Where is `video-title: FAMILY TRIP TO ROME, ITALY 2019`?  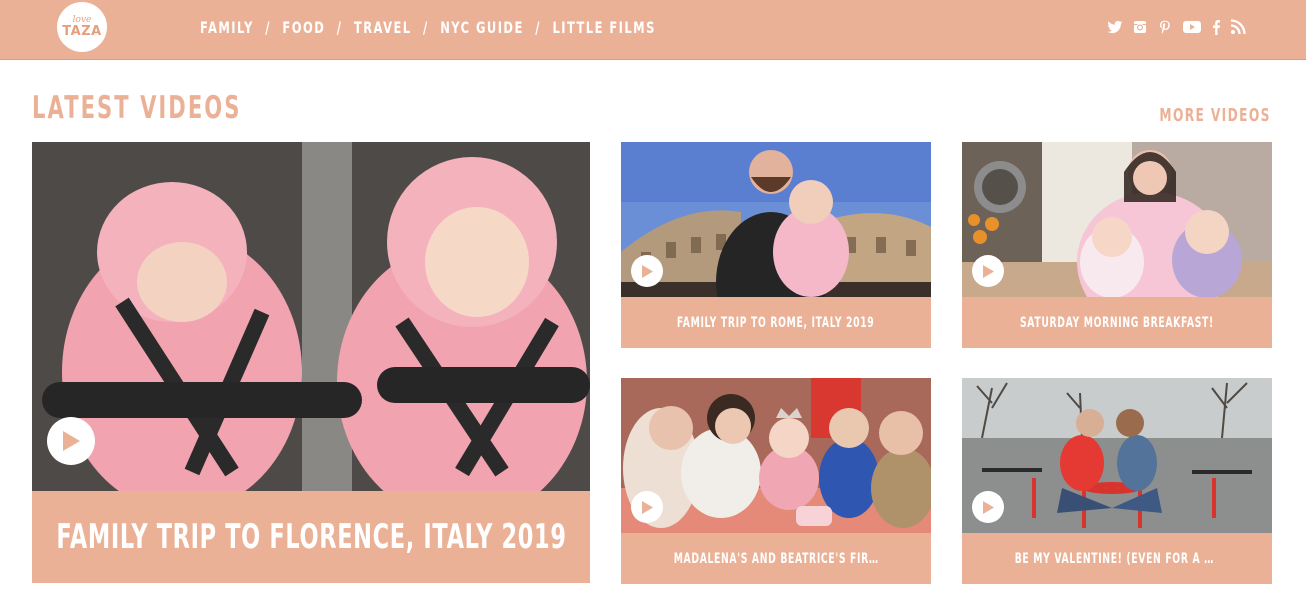
video-title: FAMILY TRIP TO ROME, ITALY 2019 is located at coordinates (776, 323).